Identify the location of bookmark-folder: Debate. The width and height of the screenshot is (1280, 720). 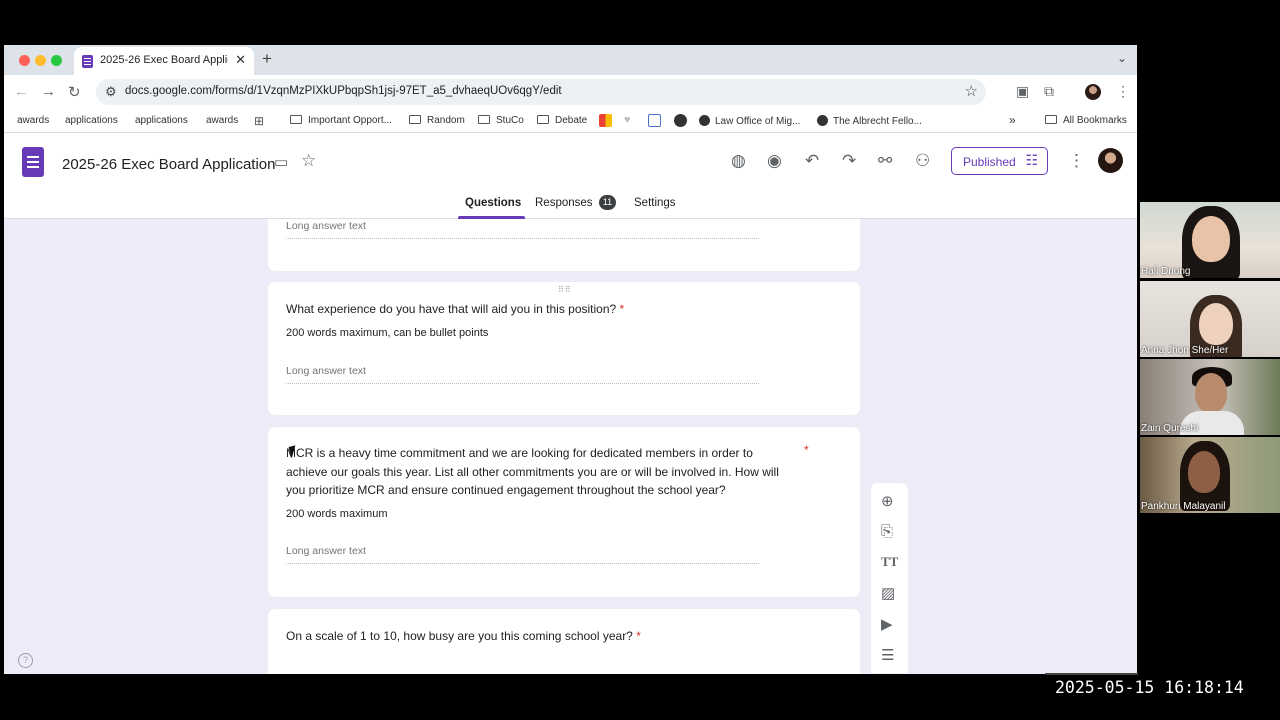
(562, 120).